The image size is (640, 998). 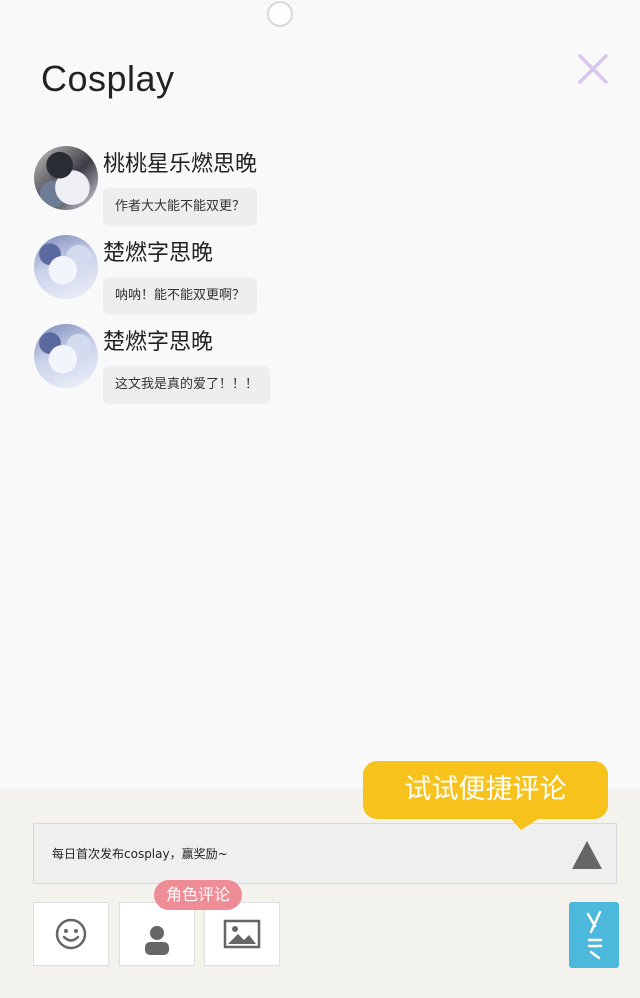 What do you see at coordinates (187, 385) in the screenshot?
I see `comment-text: 这文我是真的爱了！！！` at bounding box center [187, 385].